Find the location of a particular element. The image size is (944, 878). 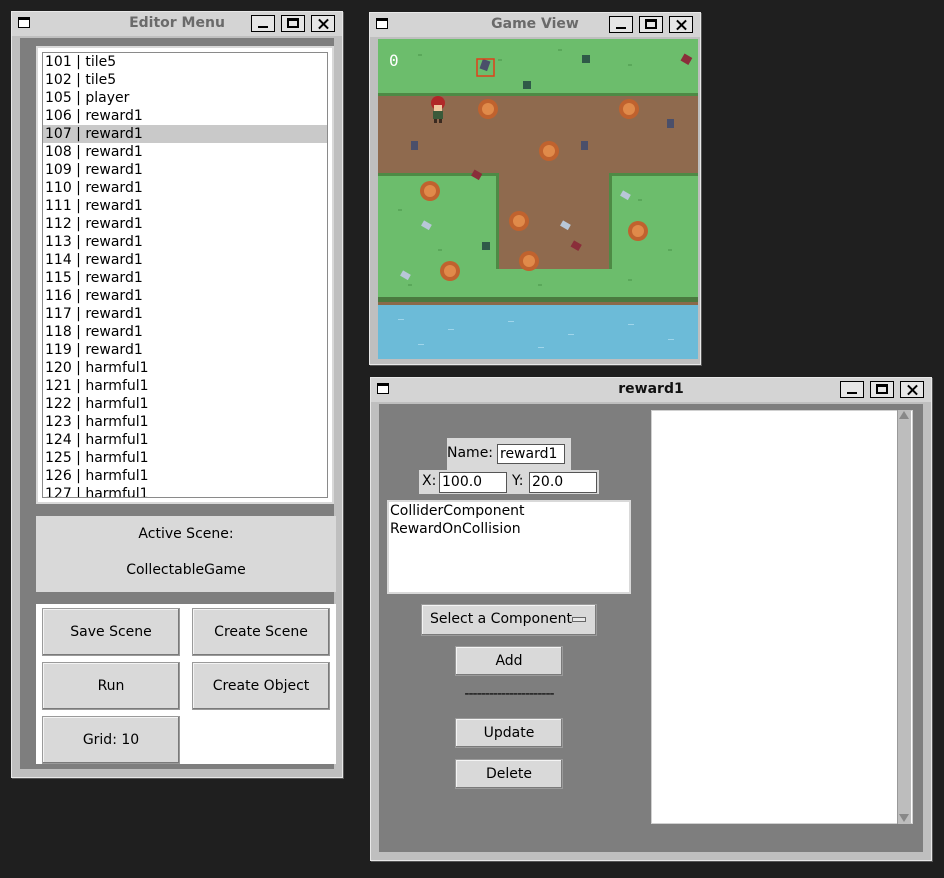

component-select: Select a Component is located at coordinates (509, 620).